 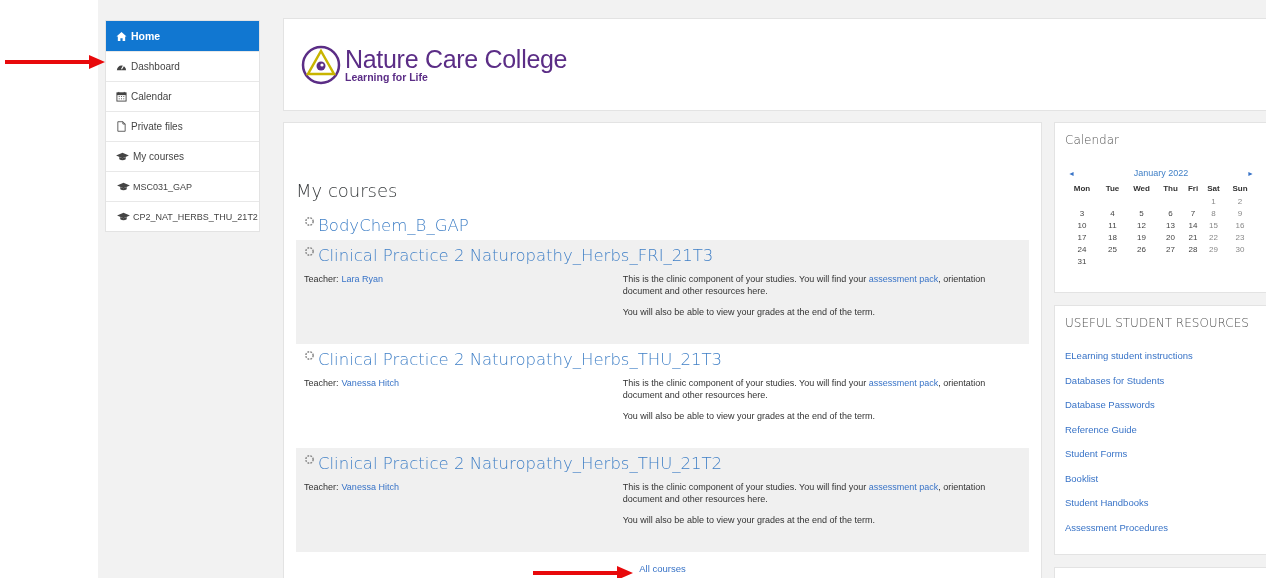 What do you see at coordinates (182, 126) in the screenshot?
I see `nav-item: Private files` at bounding box center [182, 126].